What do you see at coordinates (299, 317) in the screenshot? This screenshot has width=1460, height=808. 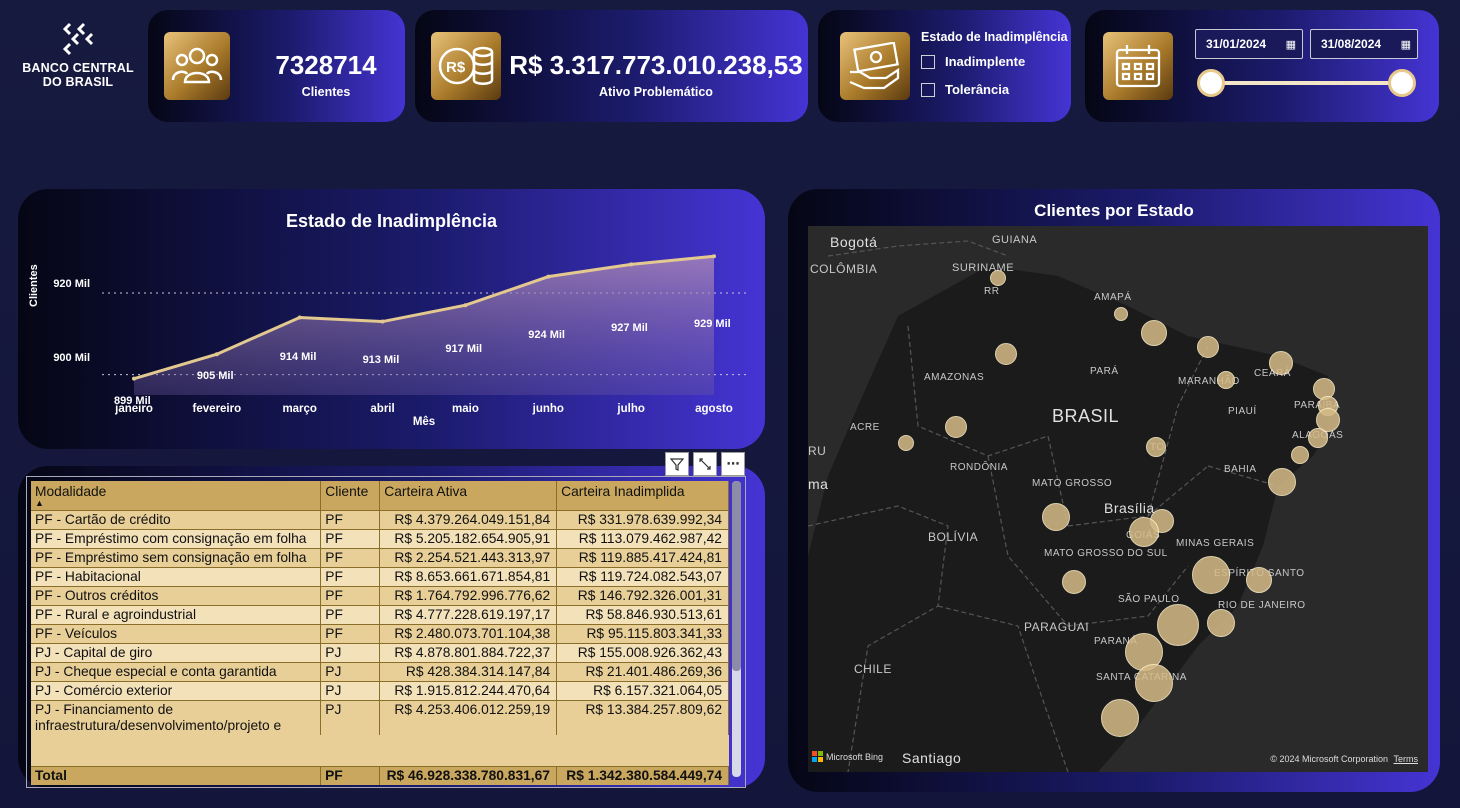 I see `data-point-março` at bounding box center [299, 317].